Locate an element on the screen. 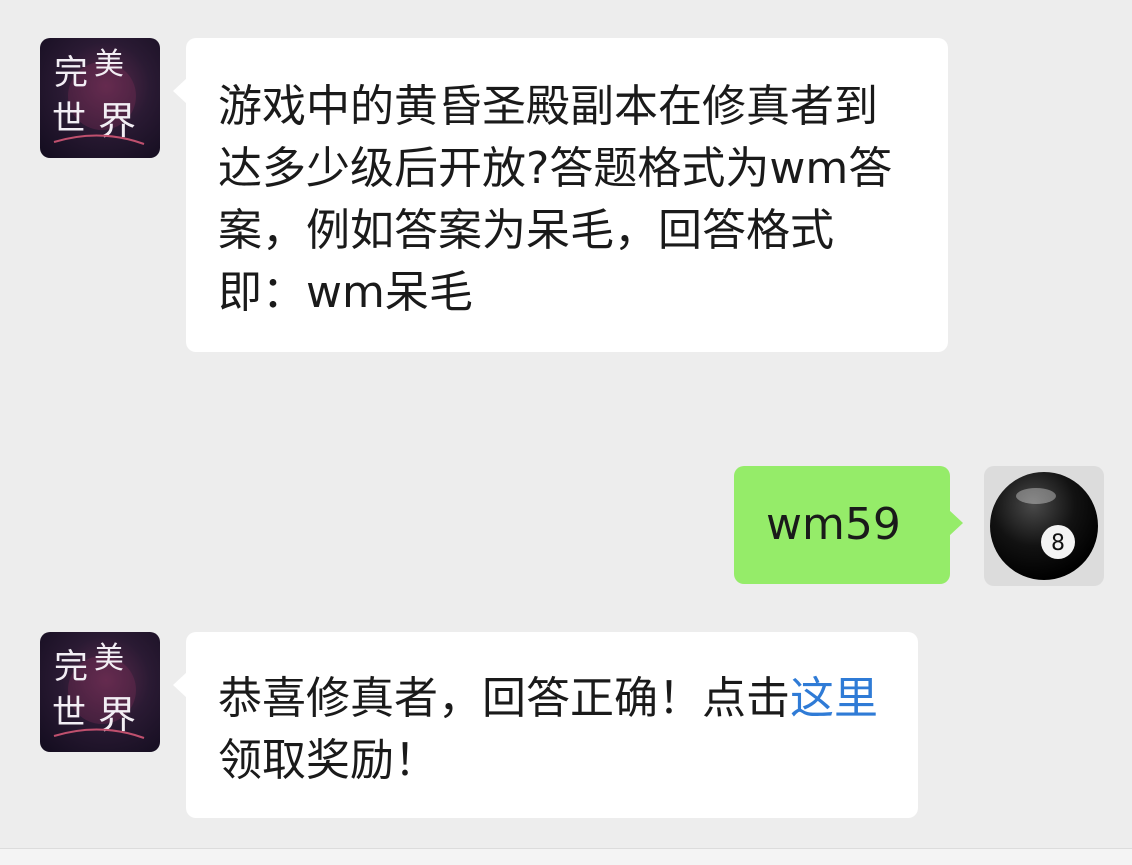  eight-ball-icon: 8 is located at coordinates (1044, 526).